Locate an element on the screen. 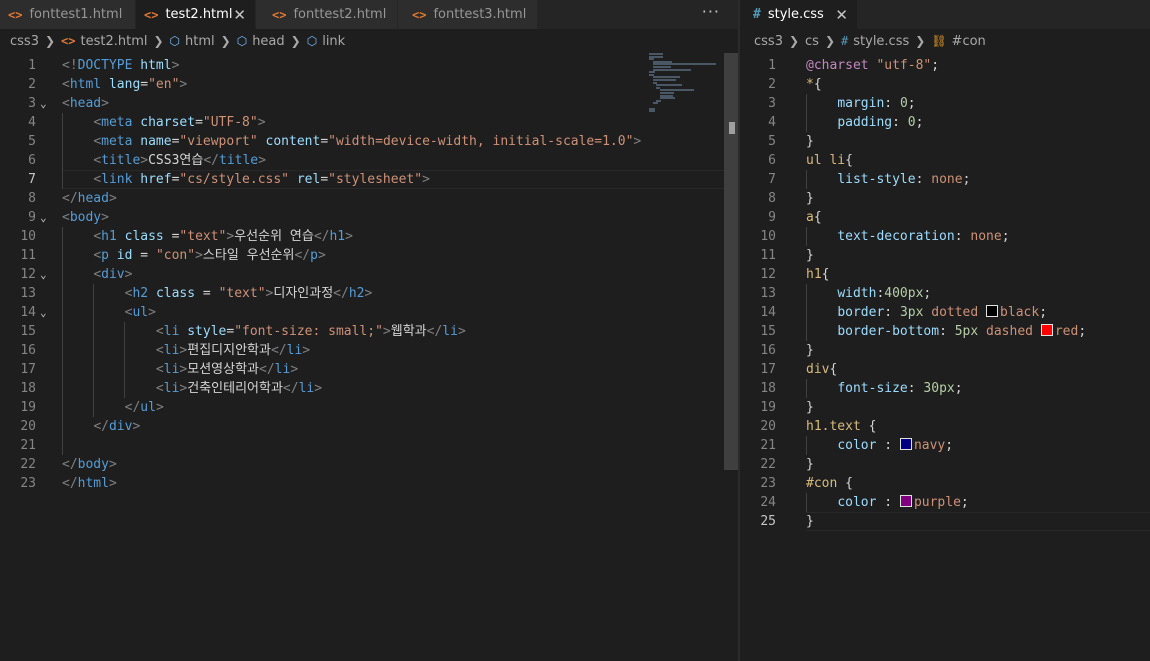 This screenshot has height=661, width=1150. code-line: 16} is located at coordinates (945, 350).